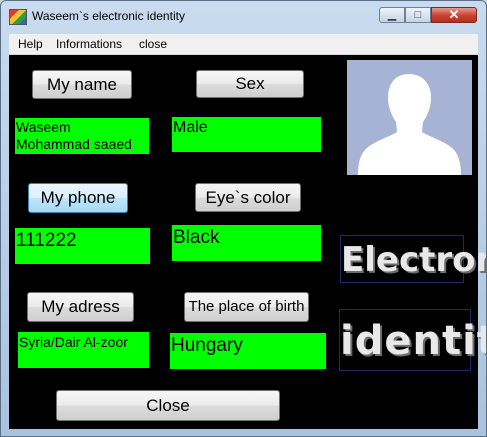 This screenshot has width=487, height=437. I want to click on birth-place-value: Hungary, so click(248, 351).